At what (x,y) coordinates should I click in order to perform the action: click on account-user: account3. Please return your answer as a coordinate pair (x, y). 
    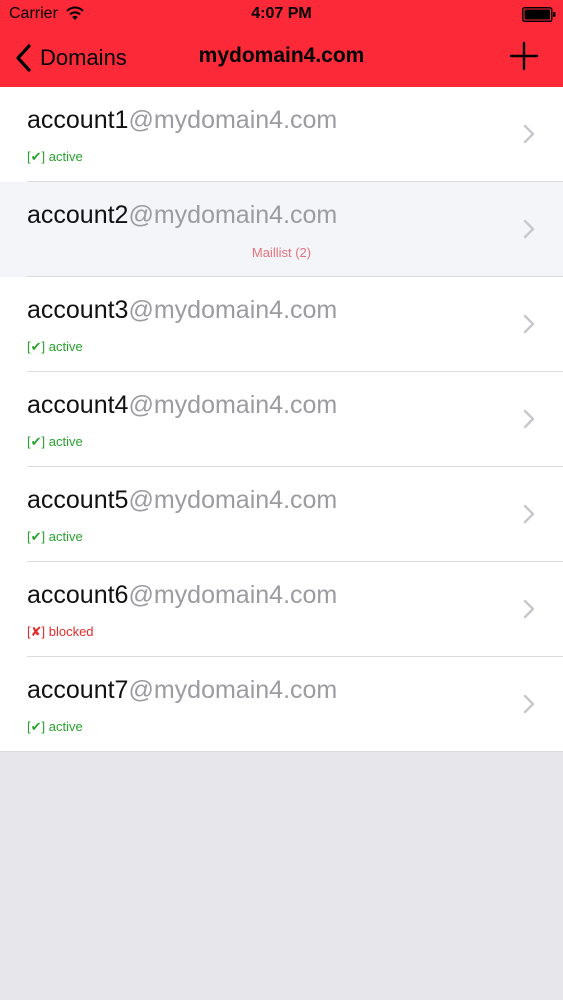
    Looking at the image, I should click on (78, 310).